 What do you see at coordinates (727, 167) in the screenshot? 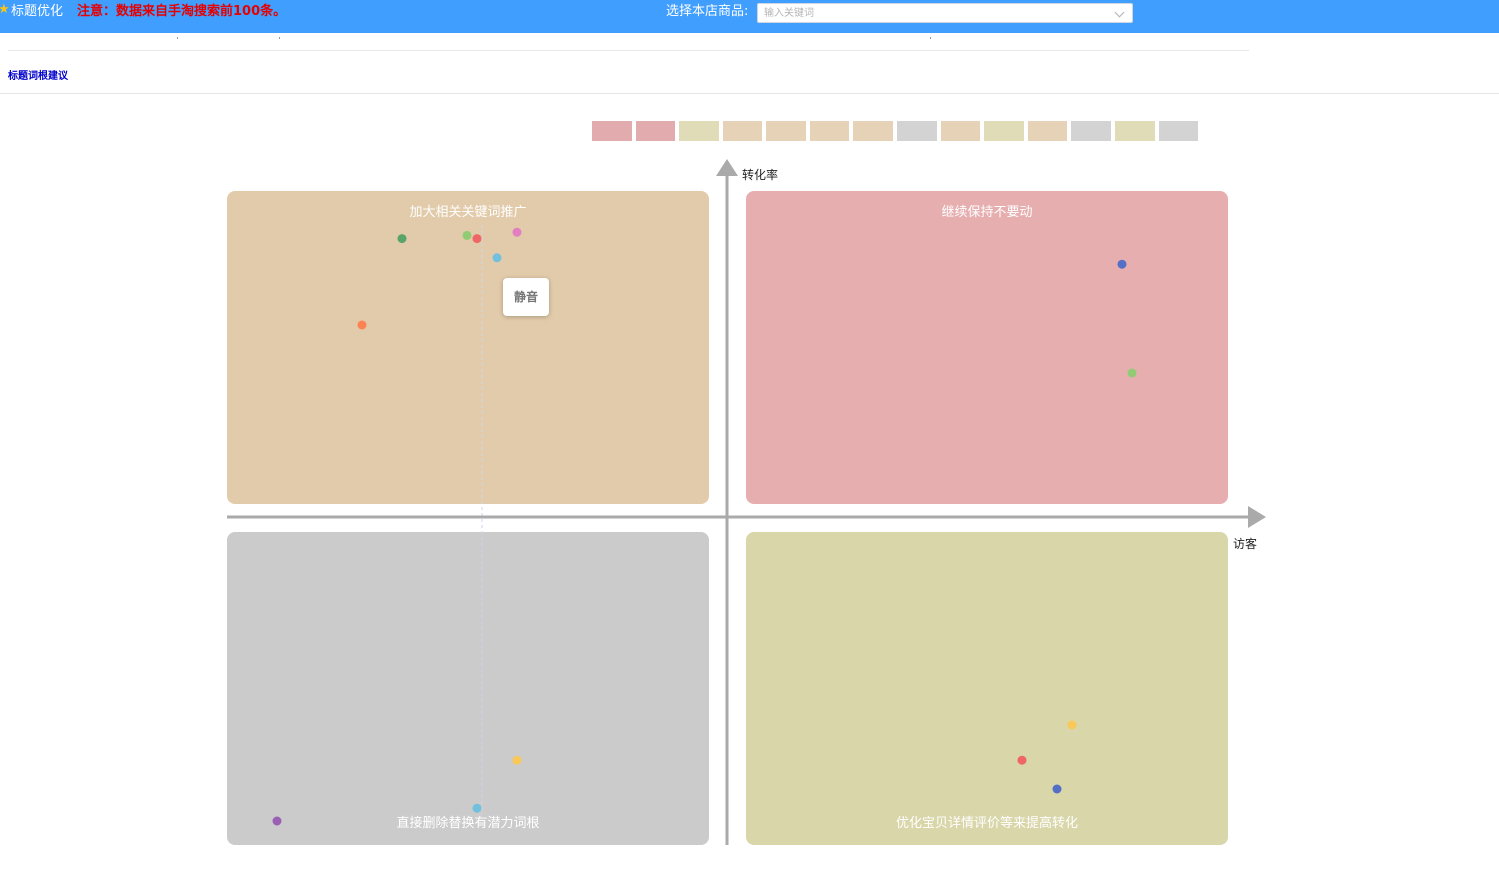
I see `y-axis-arrow` at bounding box center [727, 167].